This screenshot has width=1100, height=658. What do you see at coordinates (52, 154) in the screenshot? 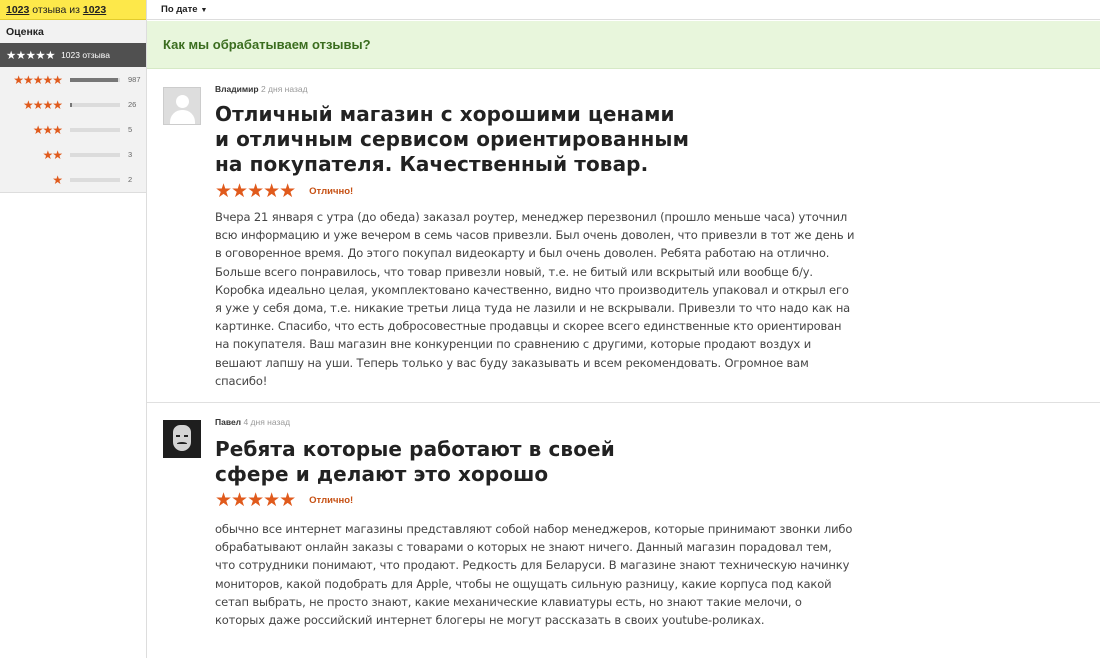
I see `star-icons: ★★` at bounding box center [52, 154].